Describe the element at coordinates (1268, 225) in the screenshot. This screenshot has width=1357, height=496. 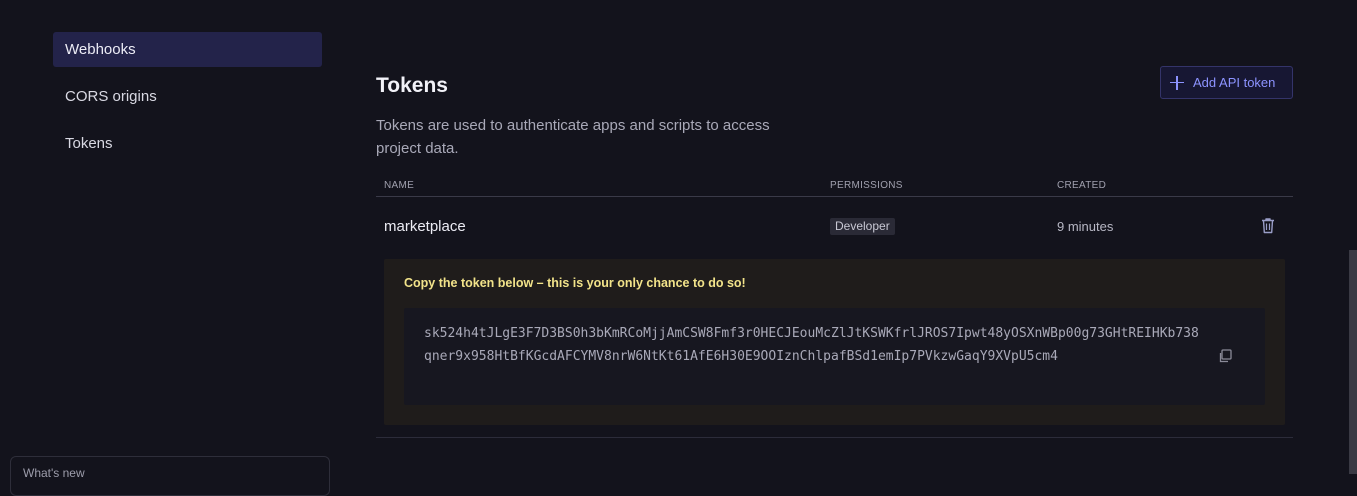
I see `trash-icon` at that location.